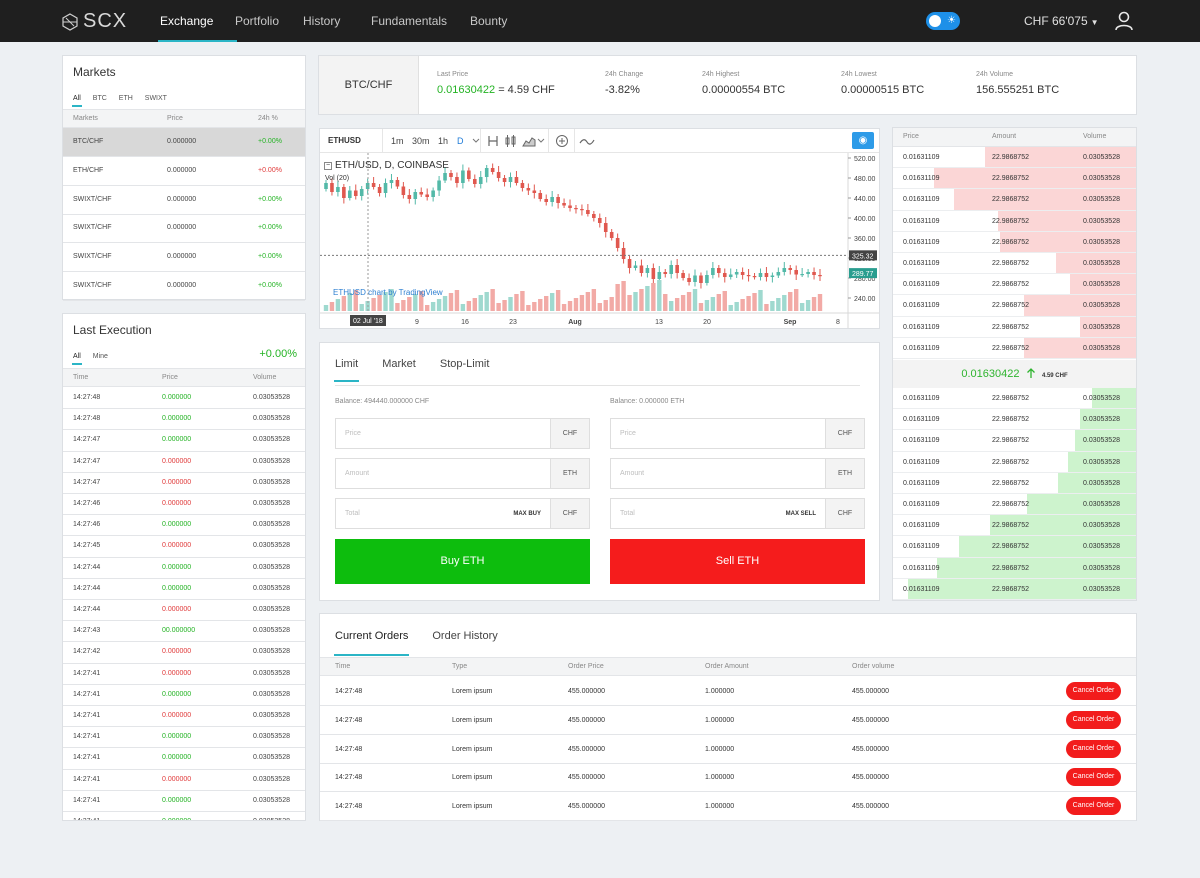  What do you see at coordinates (100, 101) in the screenshot?
I see `filter-btc: BTC` at bounding box center [100, 101].